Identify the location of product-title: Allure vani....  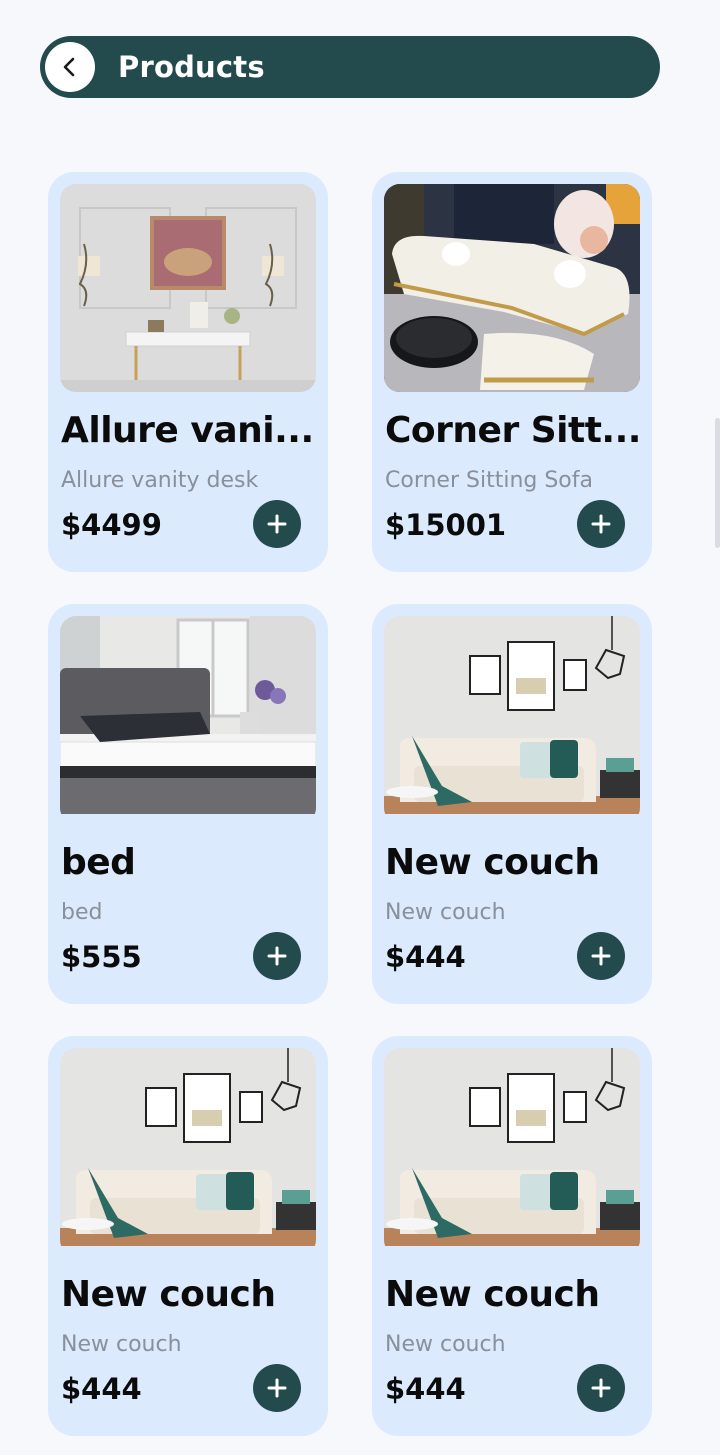
(187, 430).